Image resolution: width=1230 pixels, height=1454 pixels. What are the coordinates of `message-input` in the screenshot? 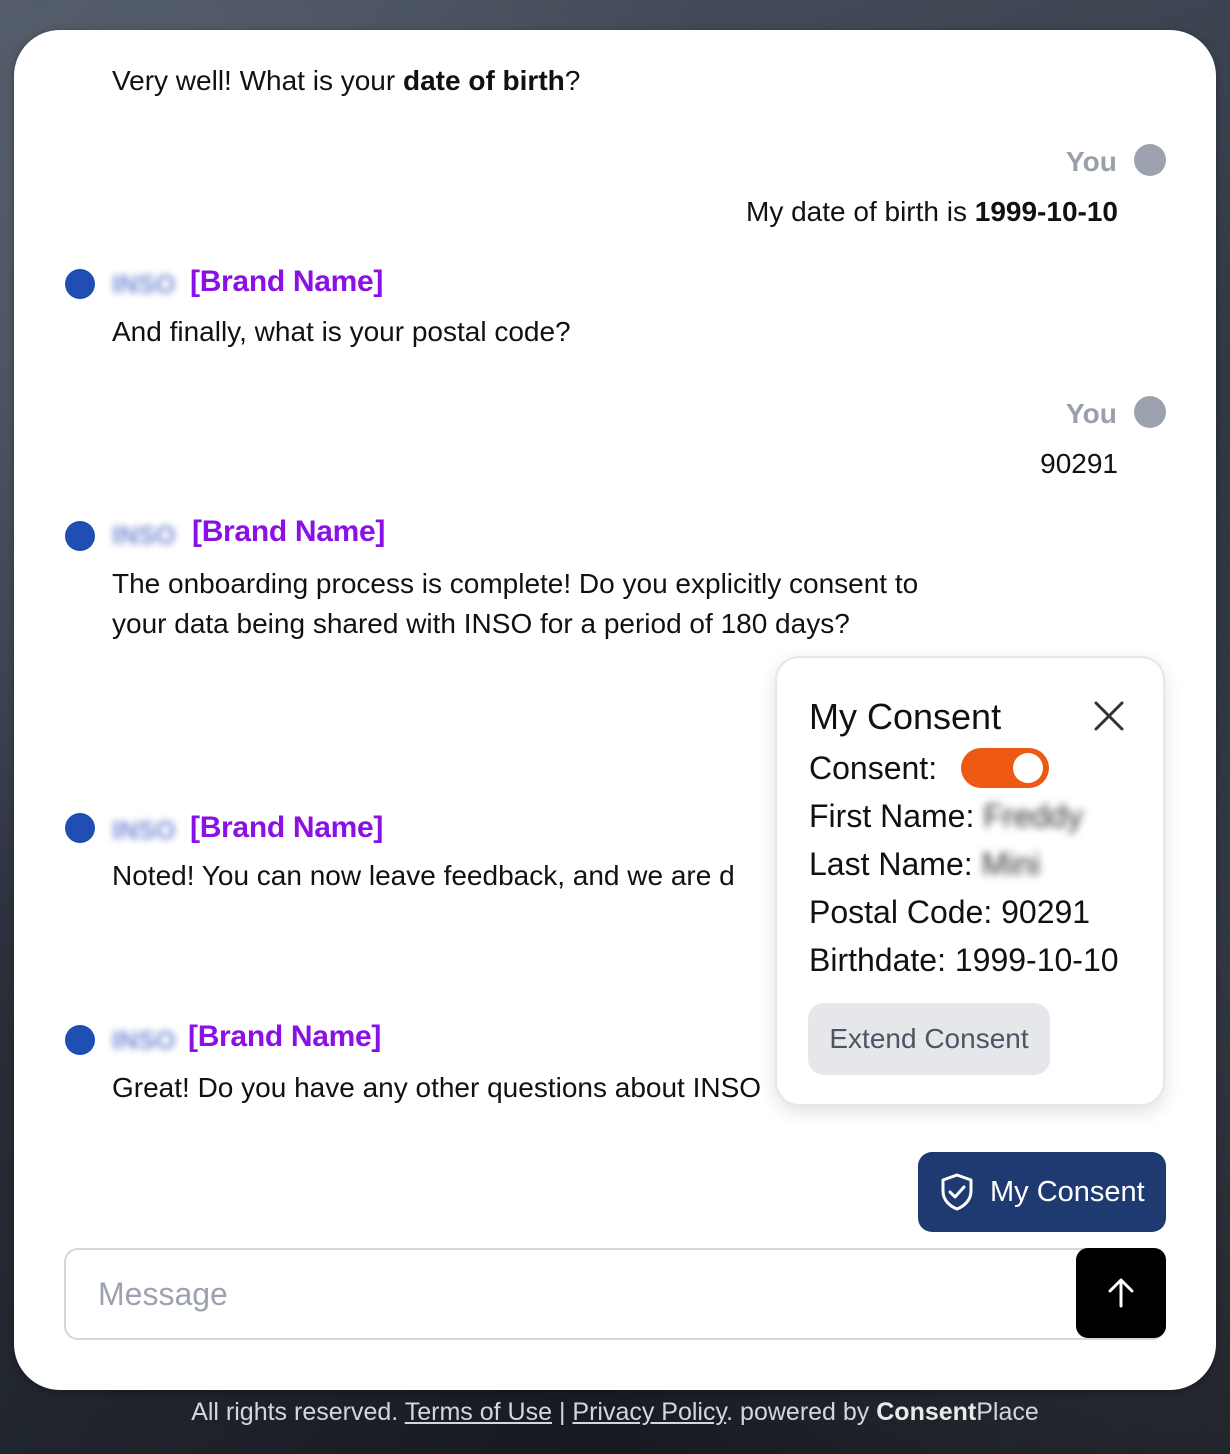 It's located at (578, 1294).